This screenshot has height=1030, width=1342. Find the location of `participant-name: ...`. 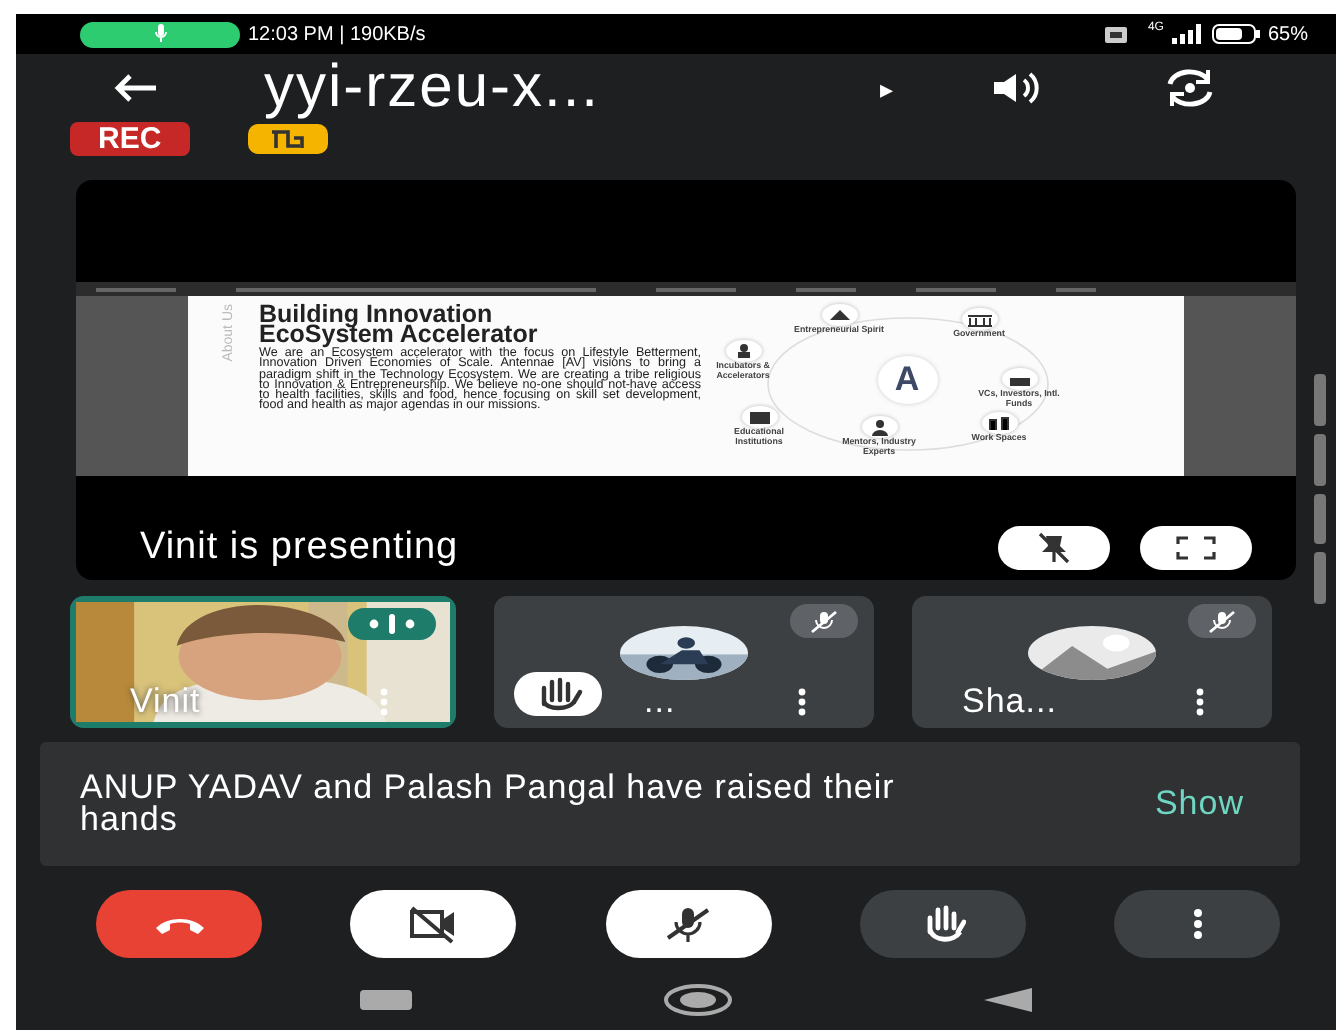

participant-name: ... is located at coordinates (660, 701).